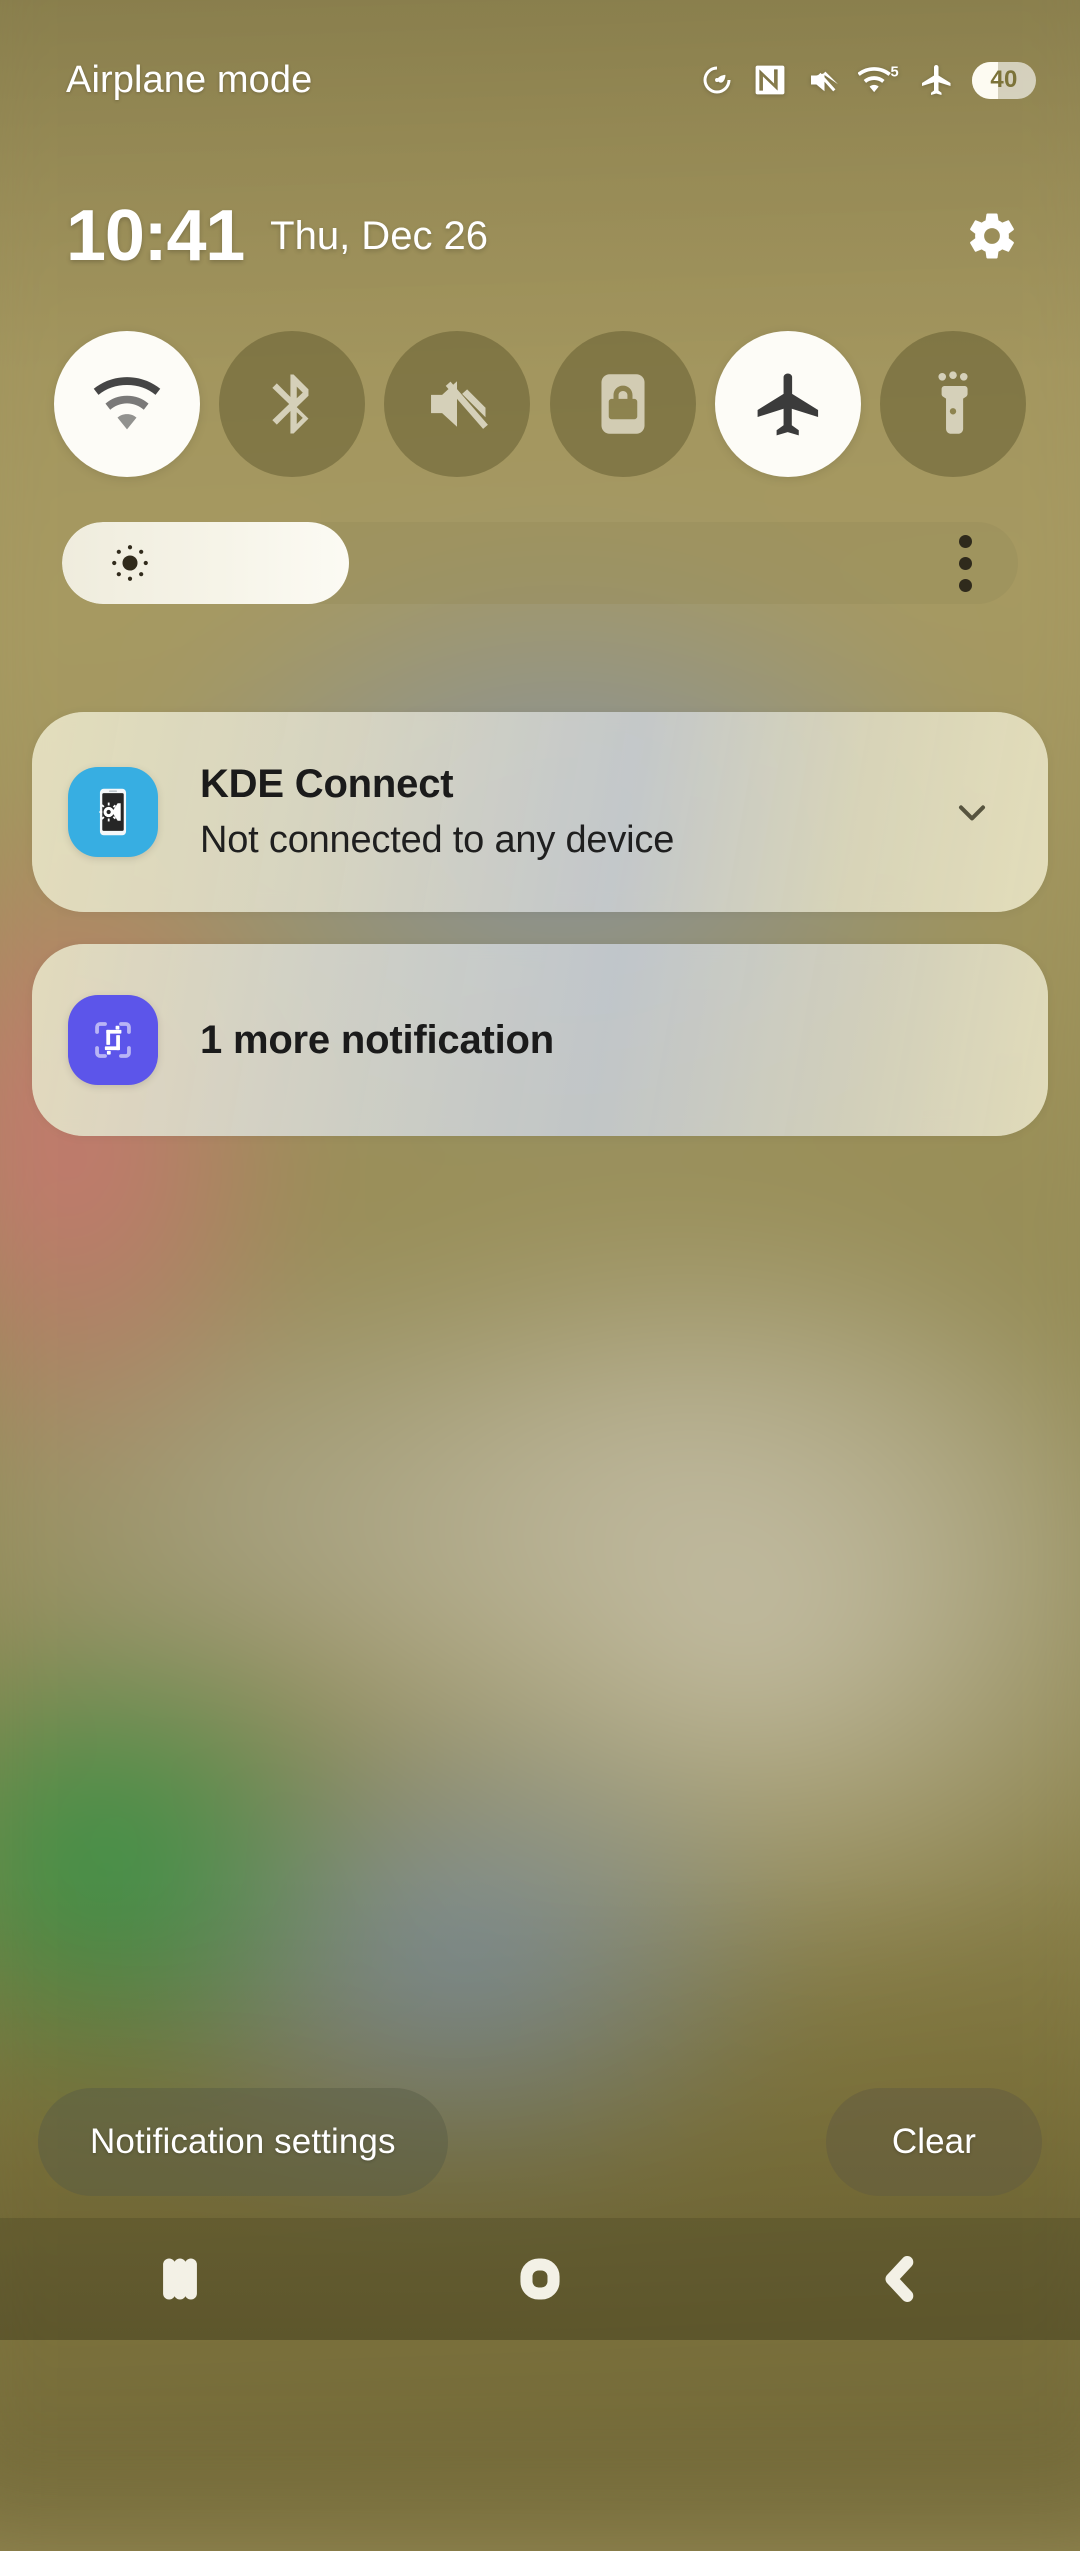  I want to click on back-icon, so click(899, 2279).